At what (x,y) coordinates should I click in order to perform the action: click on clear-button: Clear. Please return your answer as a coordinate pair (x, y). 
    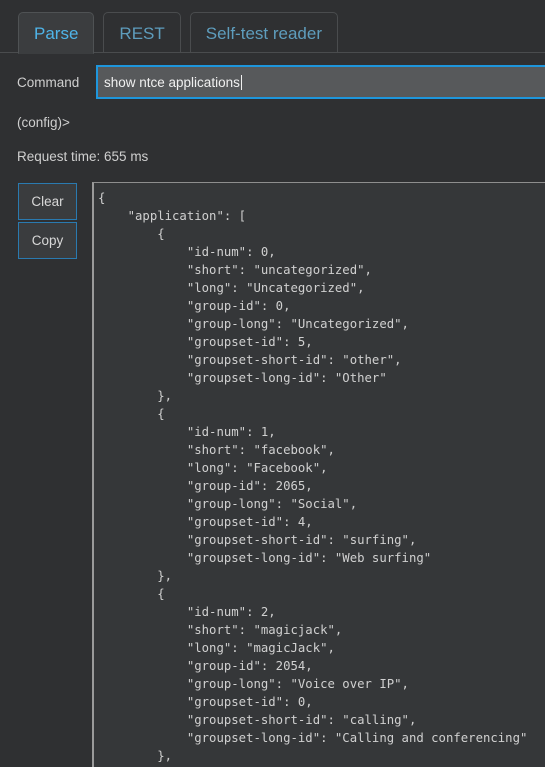
    Looking at the image, I should click on (47, 201).